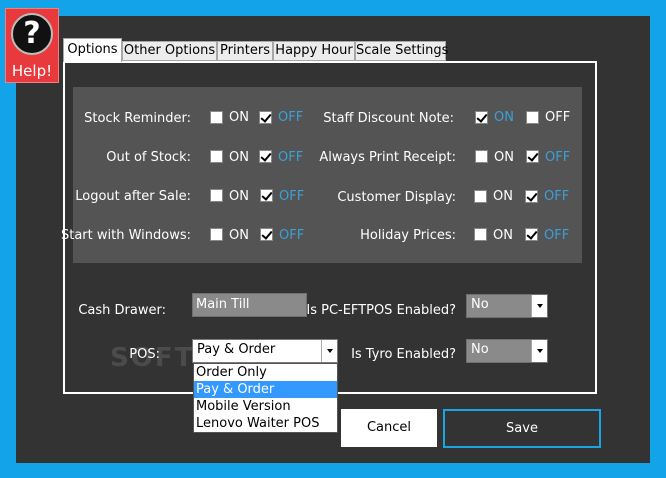 The height and width of the screenshot is (478, 666). I want to click on pos-option-pay-and-order: Pay & Order, so click(265, 389).